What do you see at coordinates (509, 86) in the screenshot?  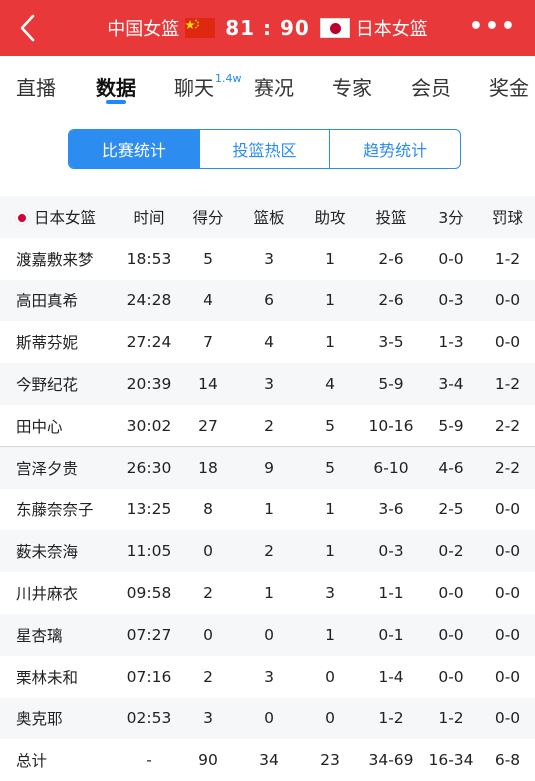 I see `tab-bonus: 奖金` at bounding box center [509, 86].